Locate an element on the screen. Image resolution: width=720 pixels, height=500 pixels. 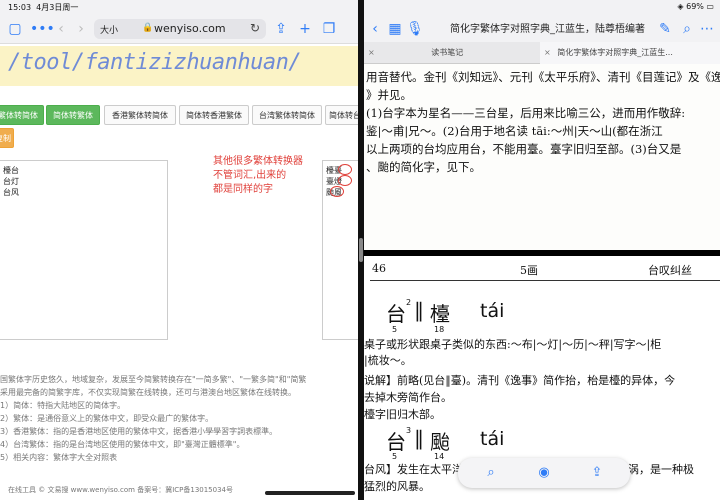
document-title: 简化字繁体字对照字典_江蓝生，陆尊梧编著 is located at coordinates (547, 29).